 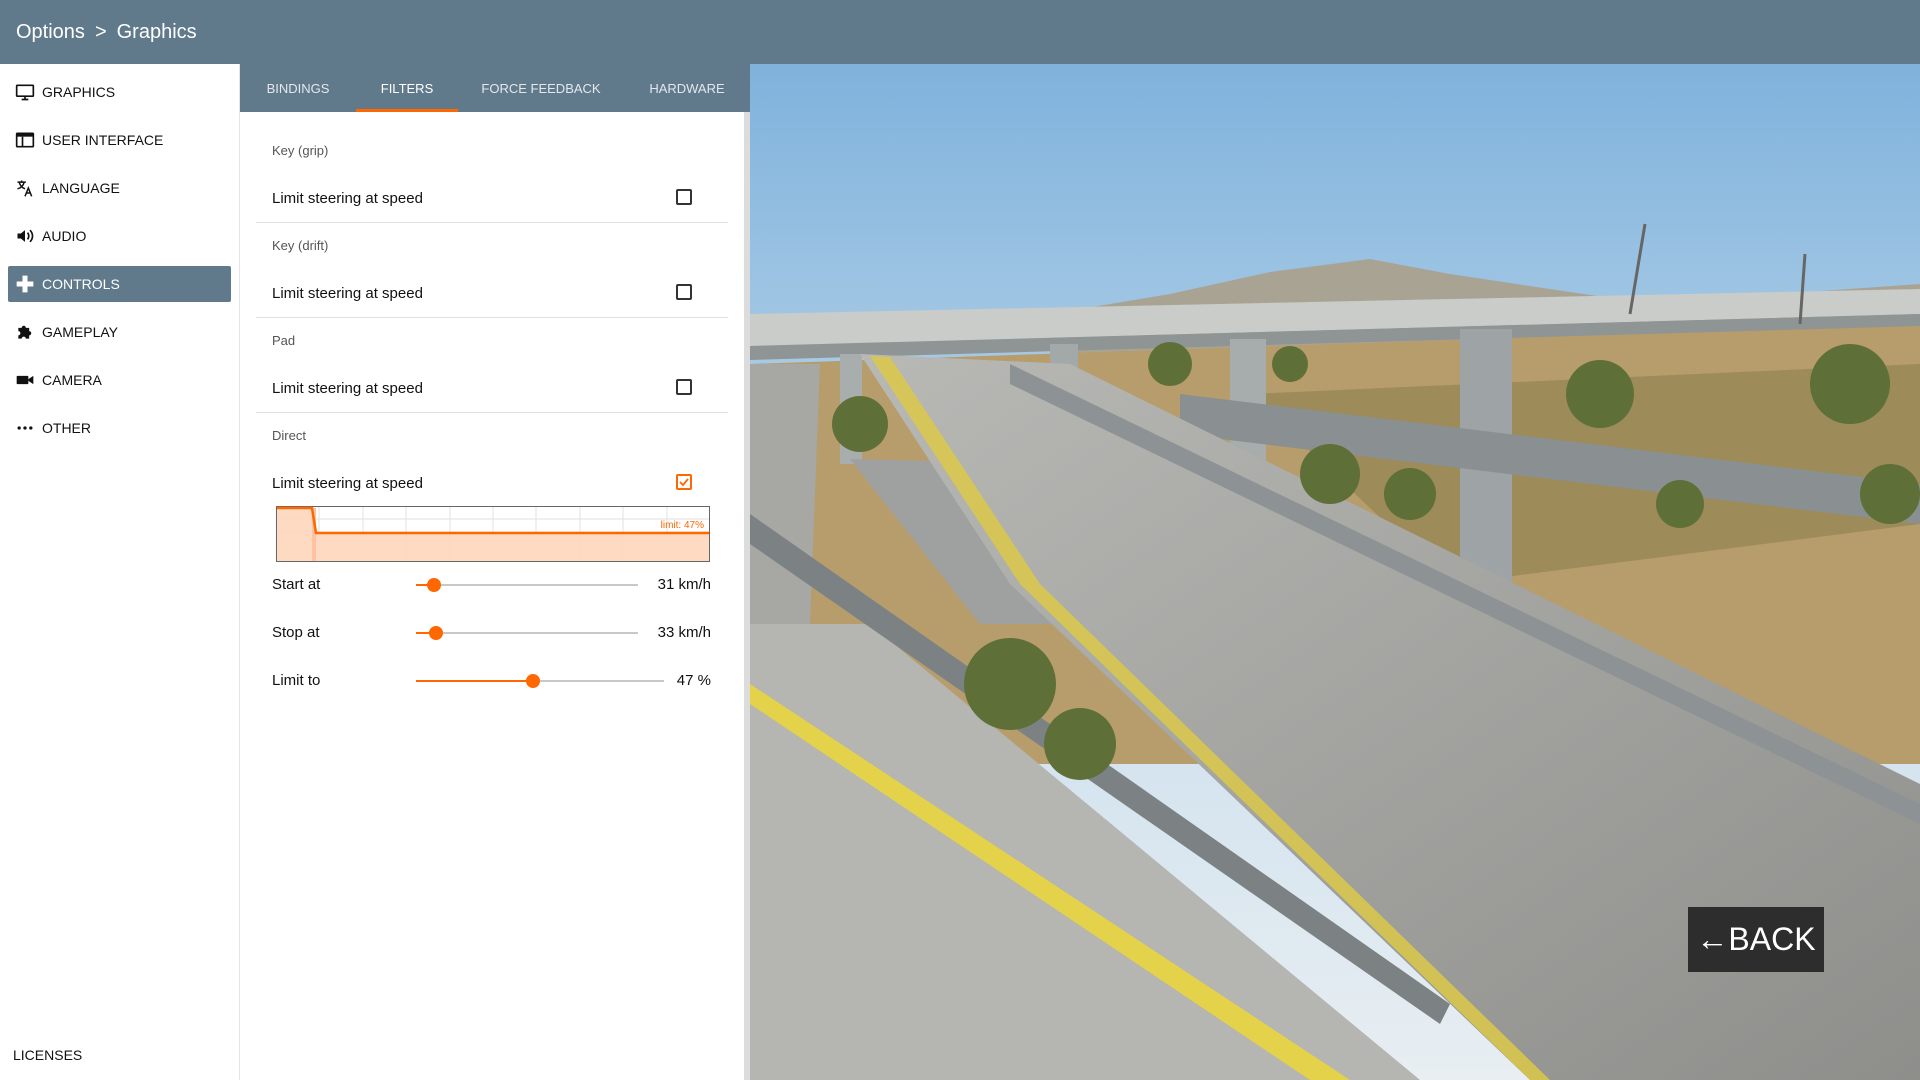 I want to click on puzzle-icon, so click(x=25, y=332).